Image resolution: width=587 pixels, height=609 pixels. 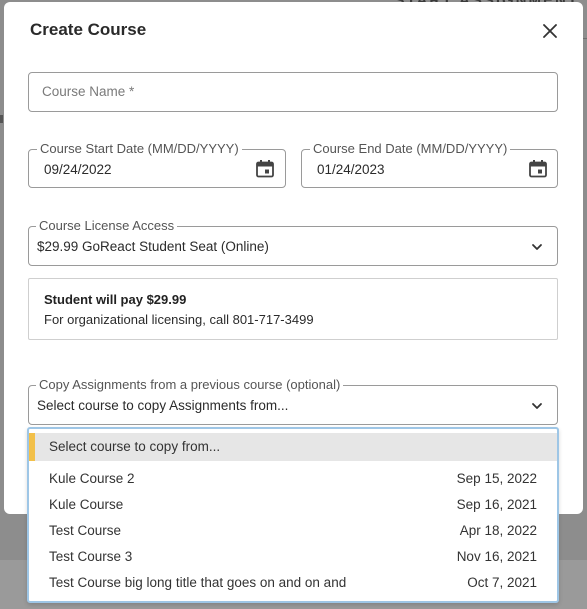 I want to click on option-date: Apr 18, 2022, so click(x=498, y=530).